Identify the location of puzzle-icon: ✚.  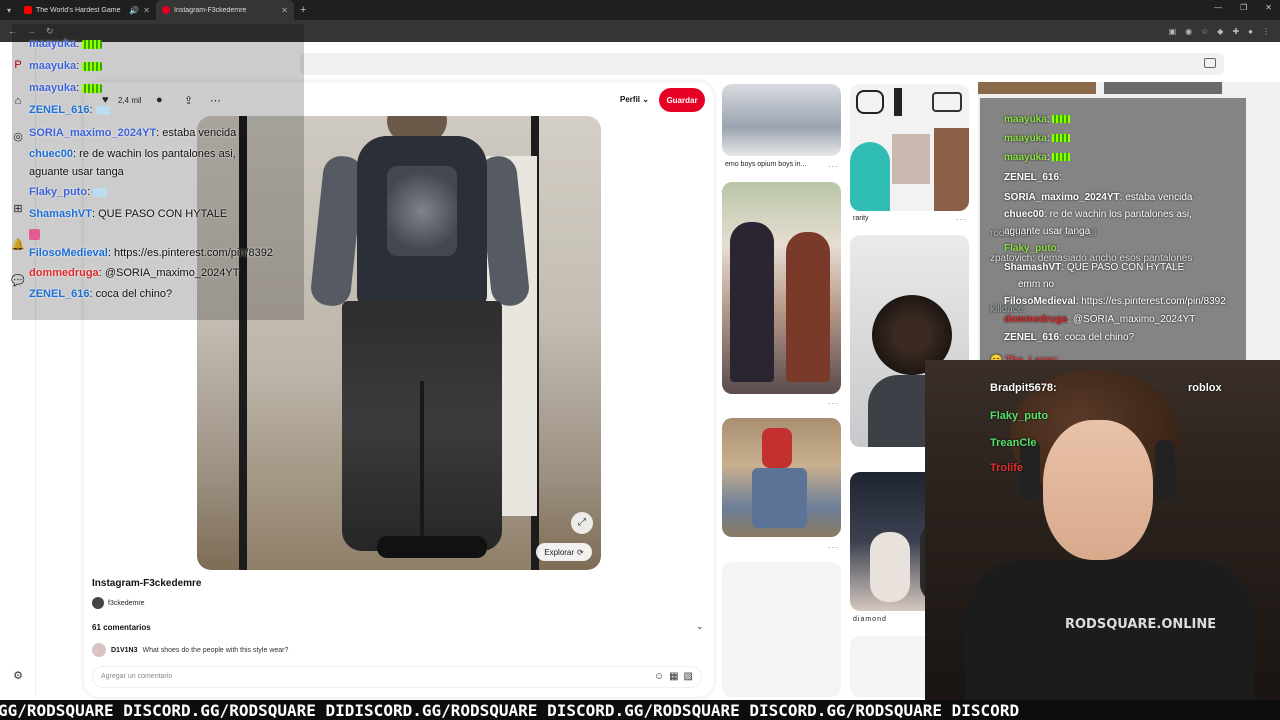
(1235, 31).